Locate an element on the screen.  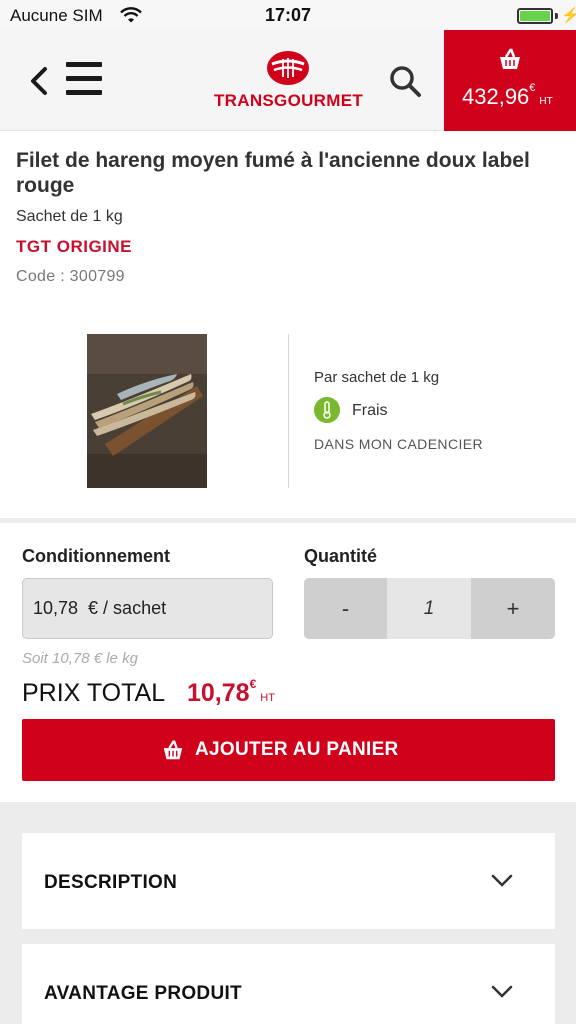
total-price-label: PRIX TOTAL is located at coordinates (94, 693).